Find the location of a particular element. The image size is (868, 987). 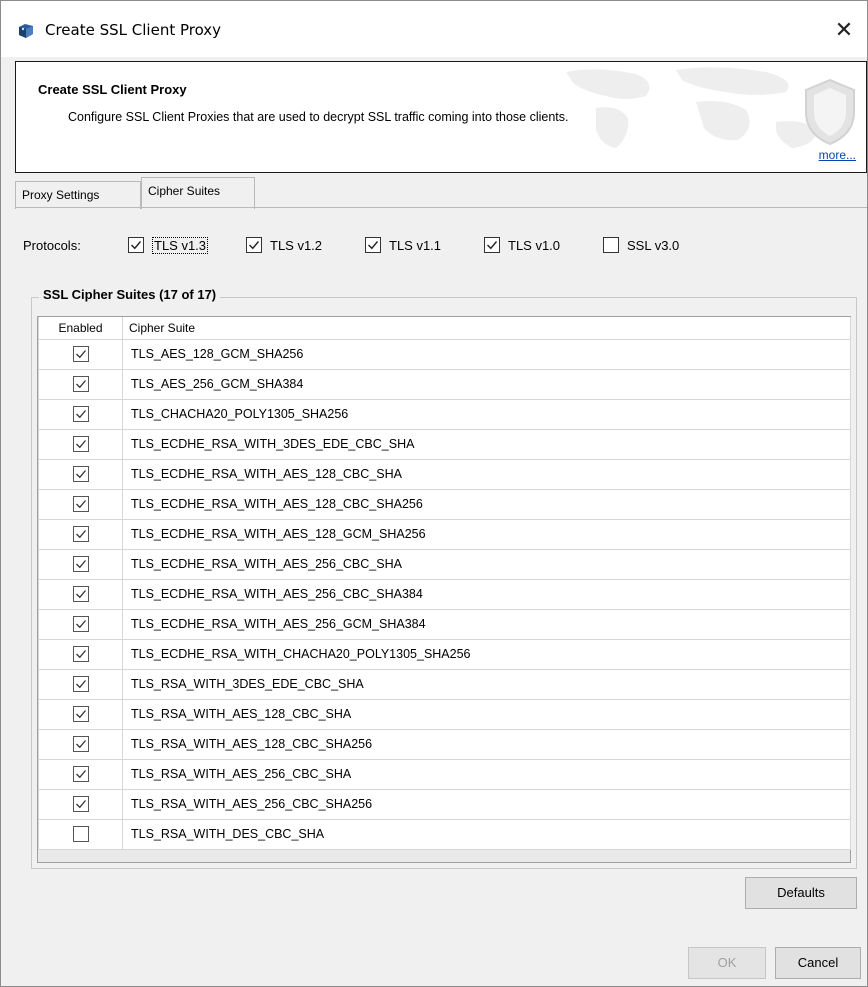

table-row: TLS_ECDHE_RSA_WITH_AES_128_CBC_SHA is located at coordinates (444, 474).